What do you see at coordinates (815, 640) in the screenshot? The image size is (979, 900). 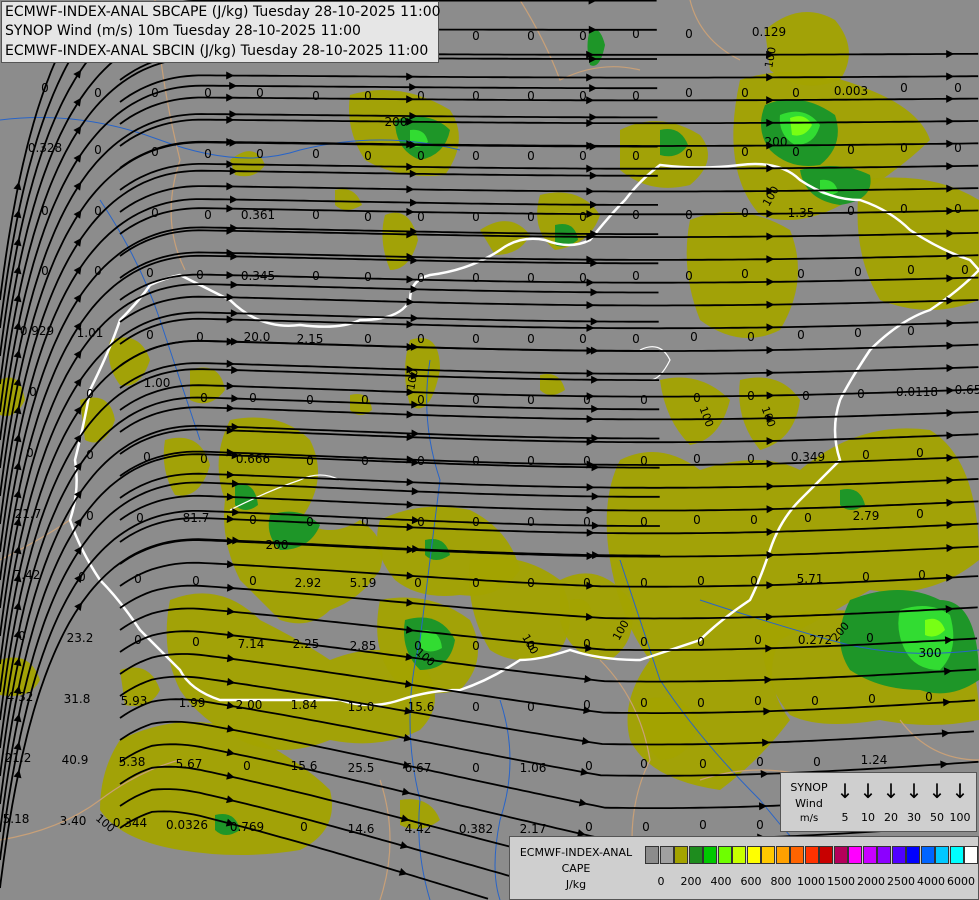 I see `cin-label: 0.272` at bounding box center [815, 640].